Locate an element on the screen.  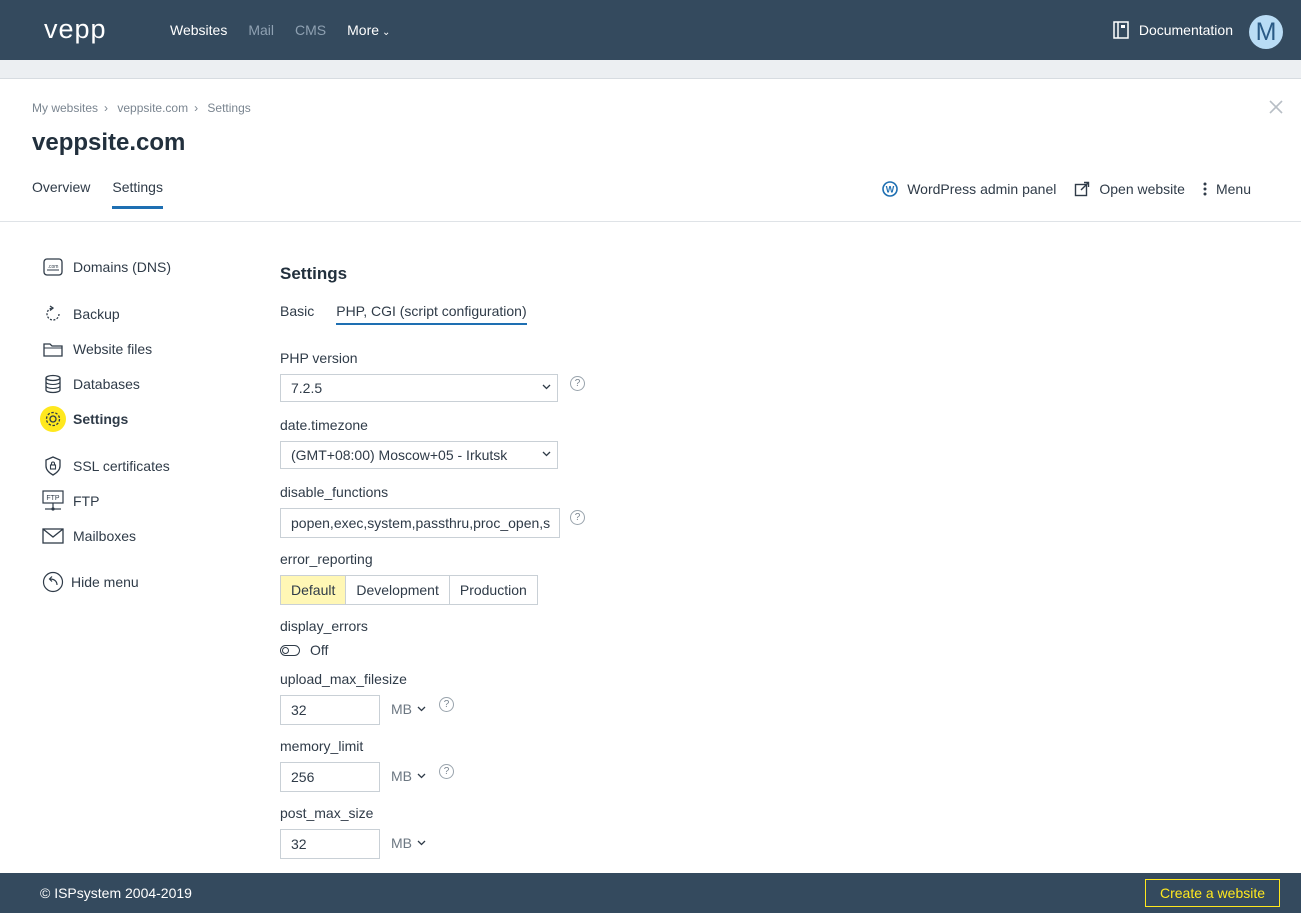
hide-menu-button: Hide menu is located at coordinates (89, 582).